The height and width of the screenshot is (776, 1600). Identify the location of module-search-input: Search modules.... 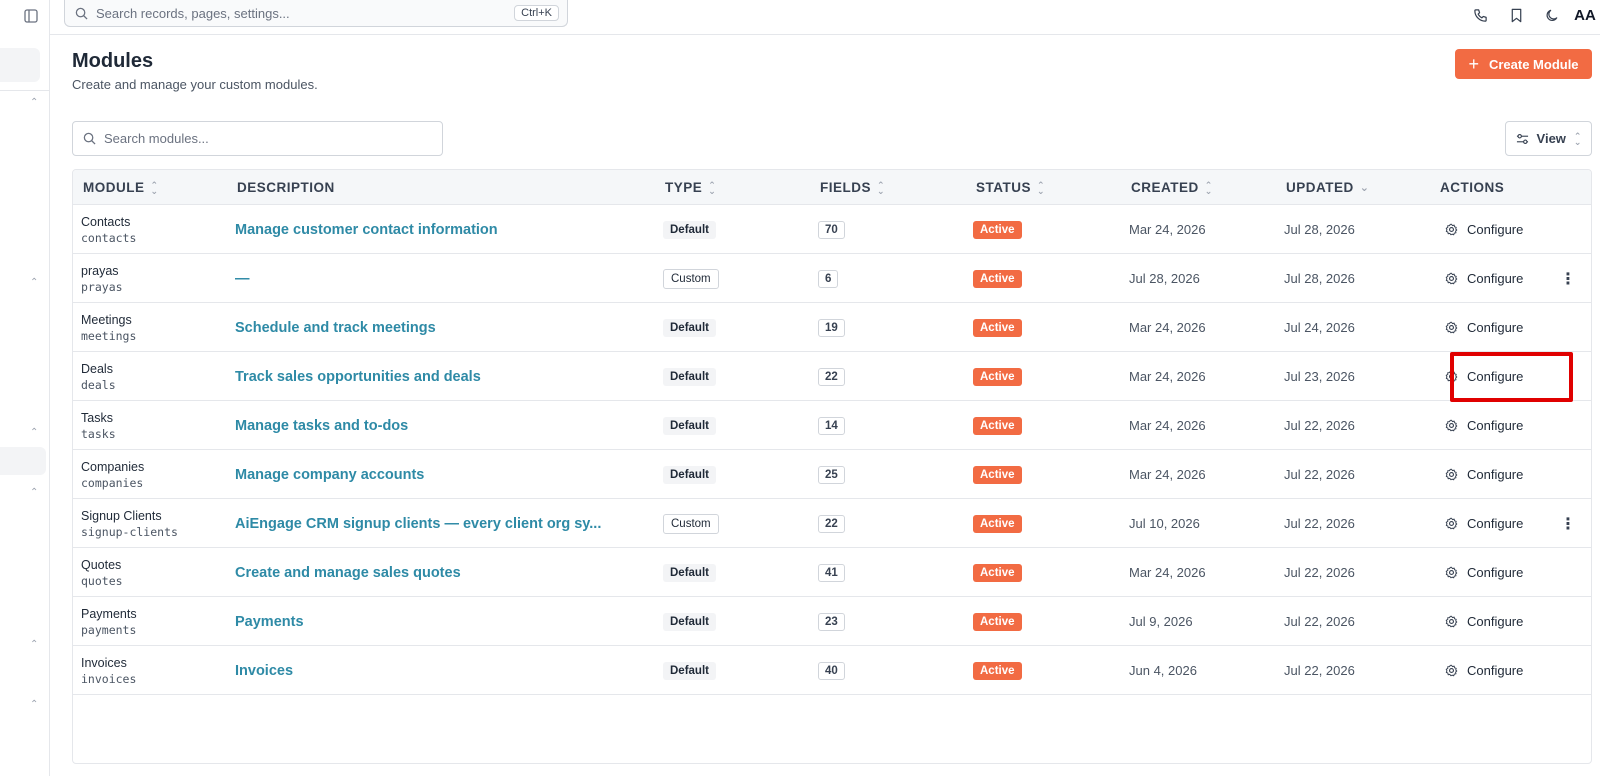
(257, 138).